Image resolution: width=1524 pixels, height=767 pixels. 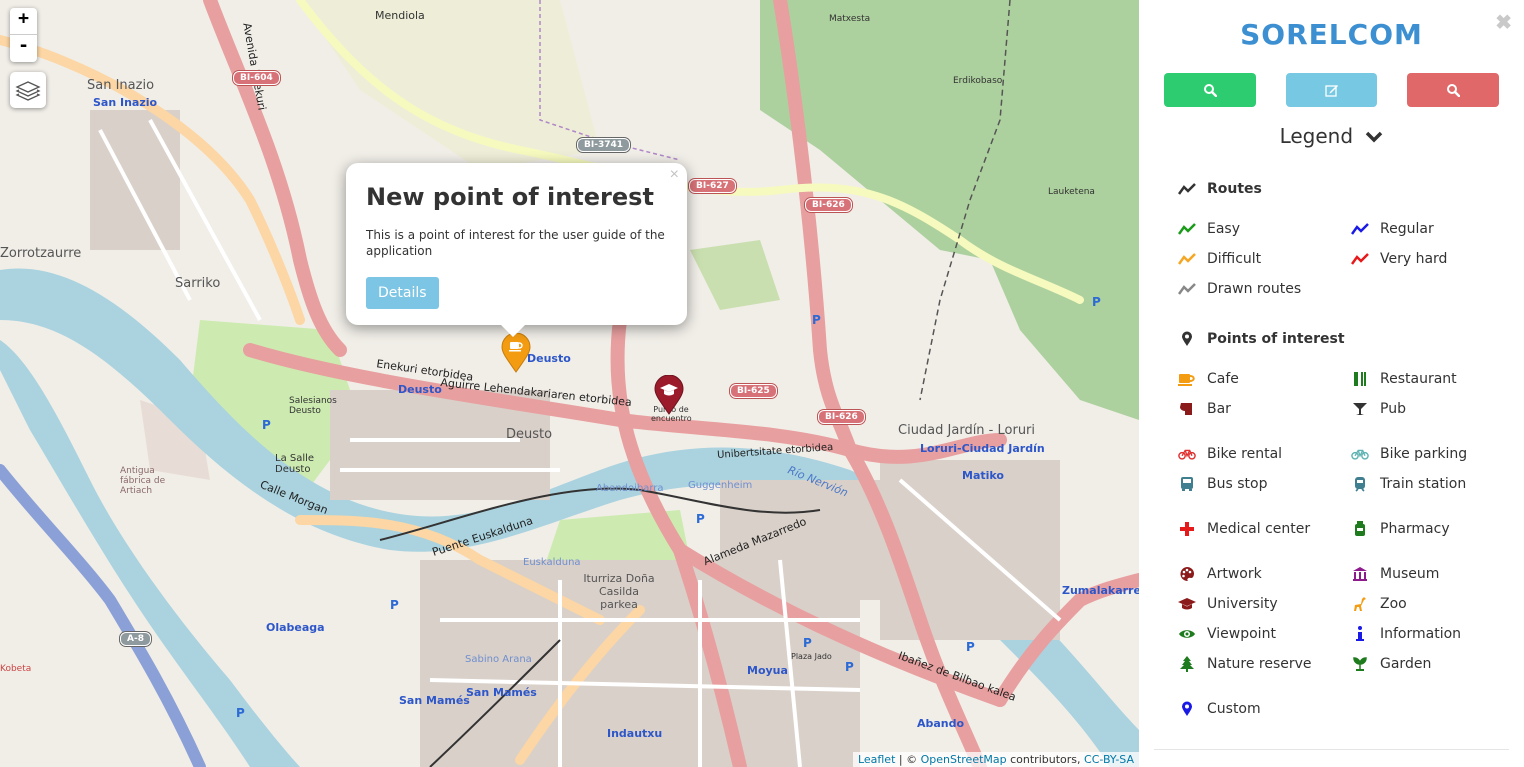 What do you see at coordinates (1415, 529) in the screenshot?
I see `legend-label: Pharmacy` at bounding box center [1415, 529].